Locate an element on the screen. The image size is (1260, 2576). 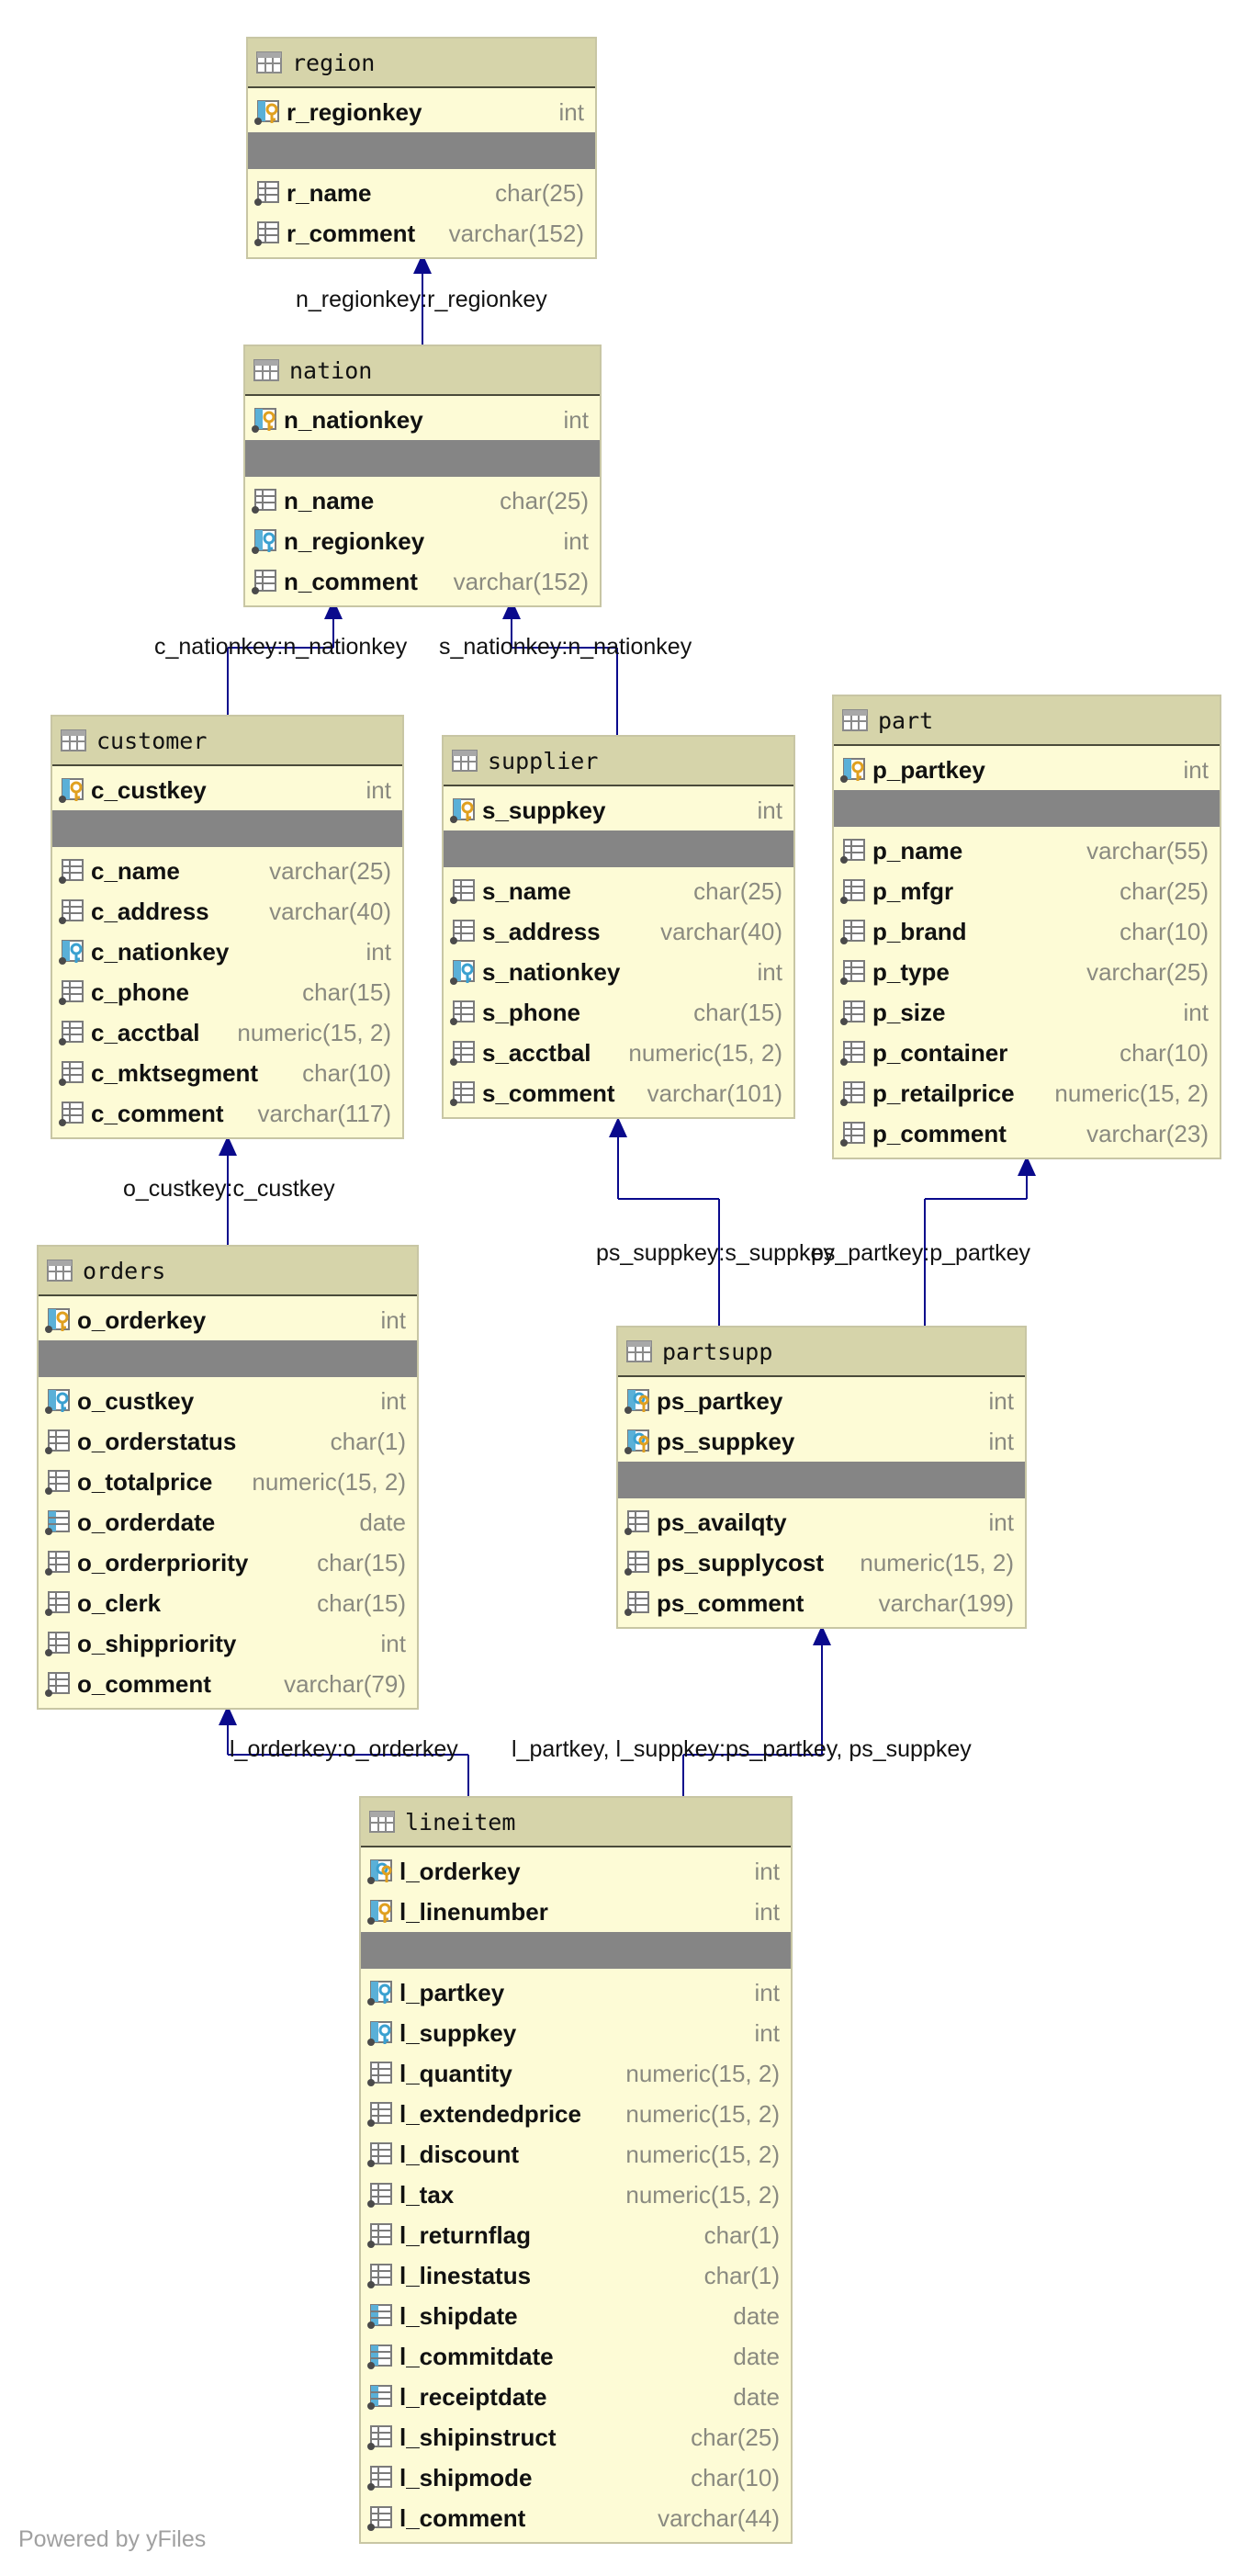
primary-foreign-key-icon is located at coordinates (637, 1401).